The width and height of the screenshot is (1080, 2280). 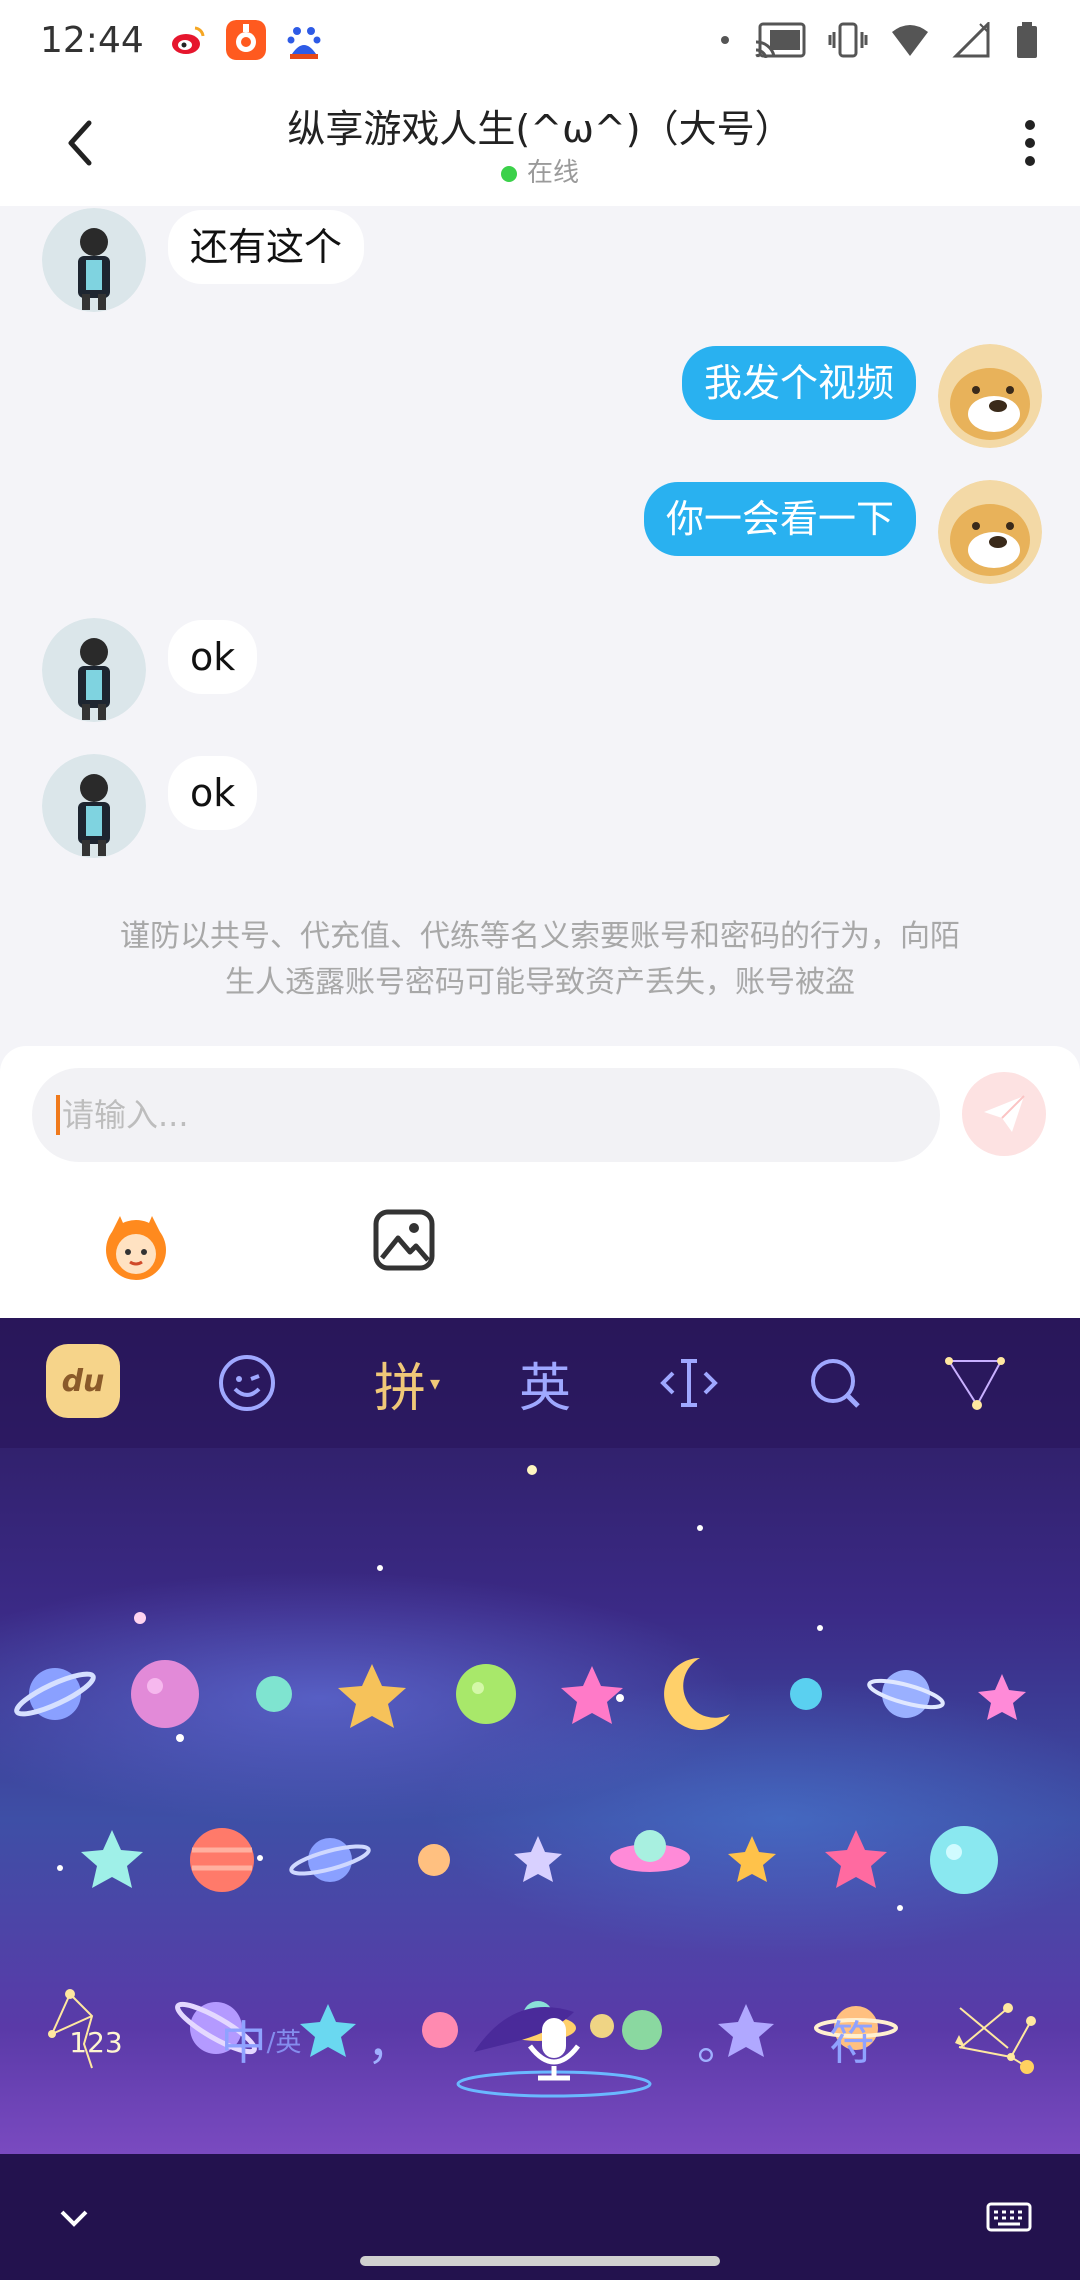 I want to click on zh-label: 中, so click(x=243, y=2043).